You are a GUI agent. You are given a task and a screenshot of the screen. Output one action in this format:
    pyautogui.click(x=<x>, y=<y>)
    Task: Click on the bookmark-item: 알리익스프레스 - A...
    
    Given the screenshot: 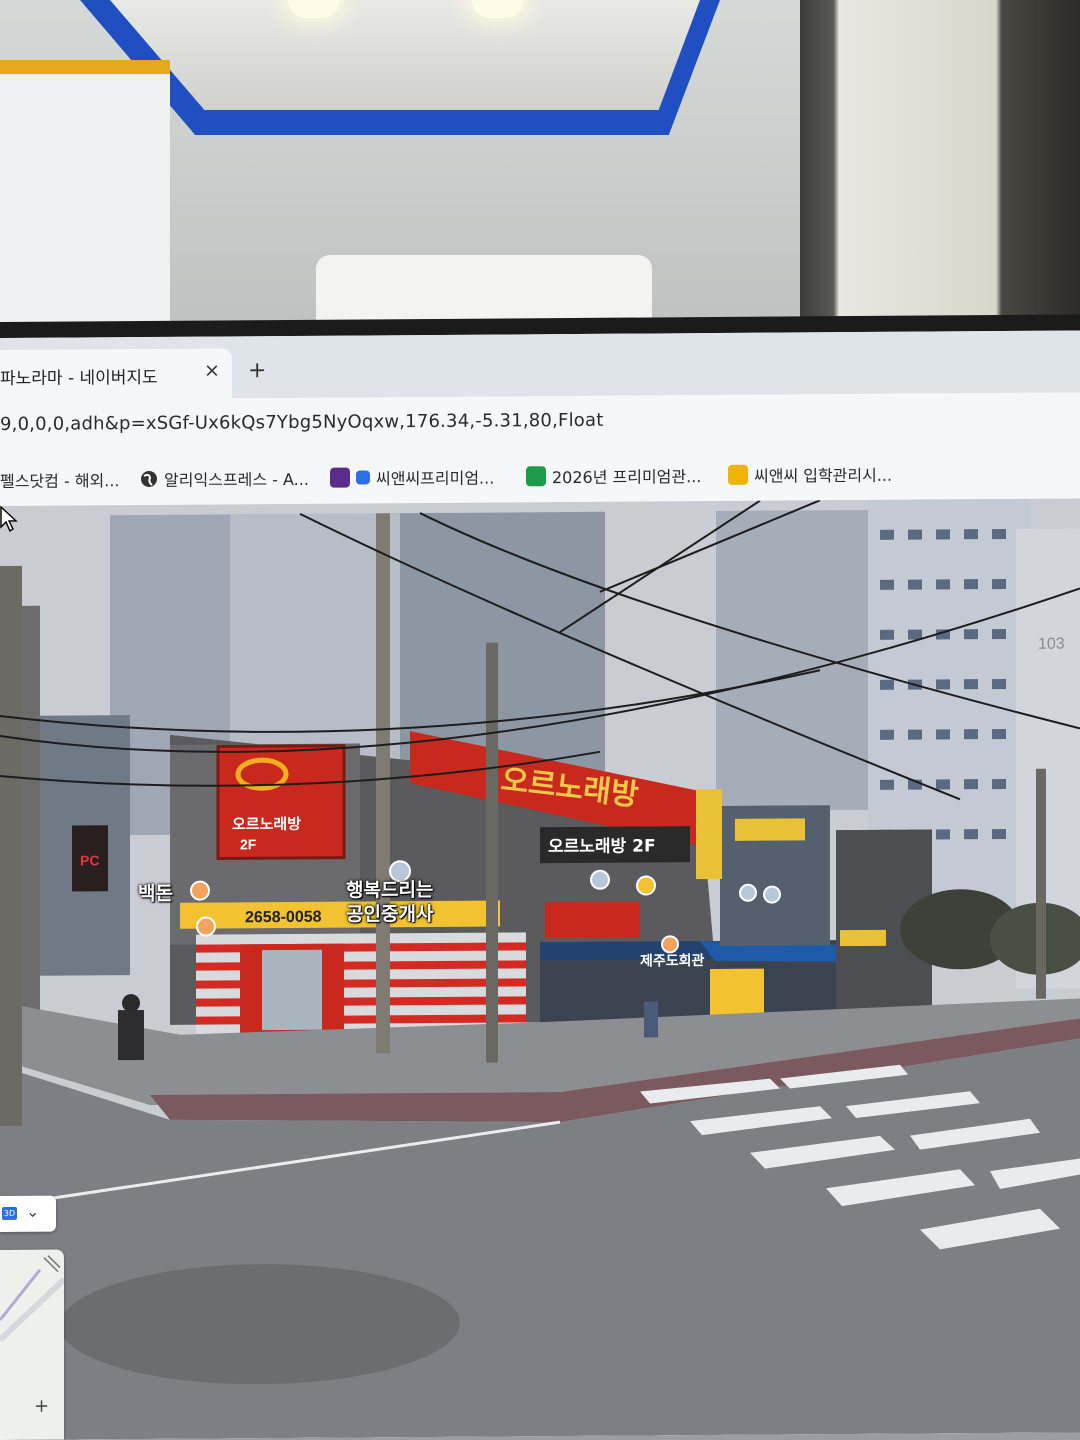 What is the action you would take?
    pyautogui.click(x=224, y=478)
    